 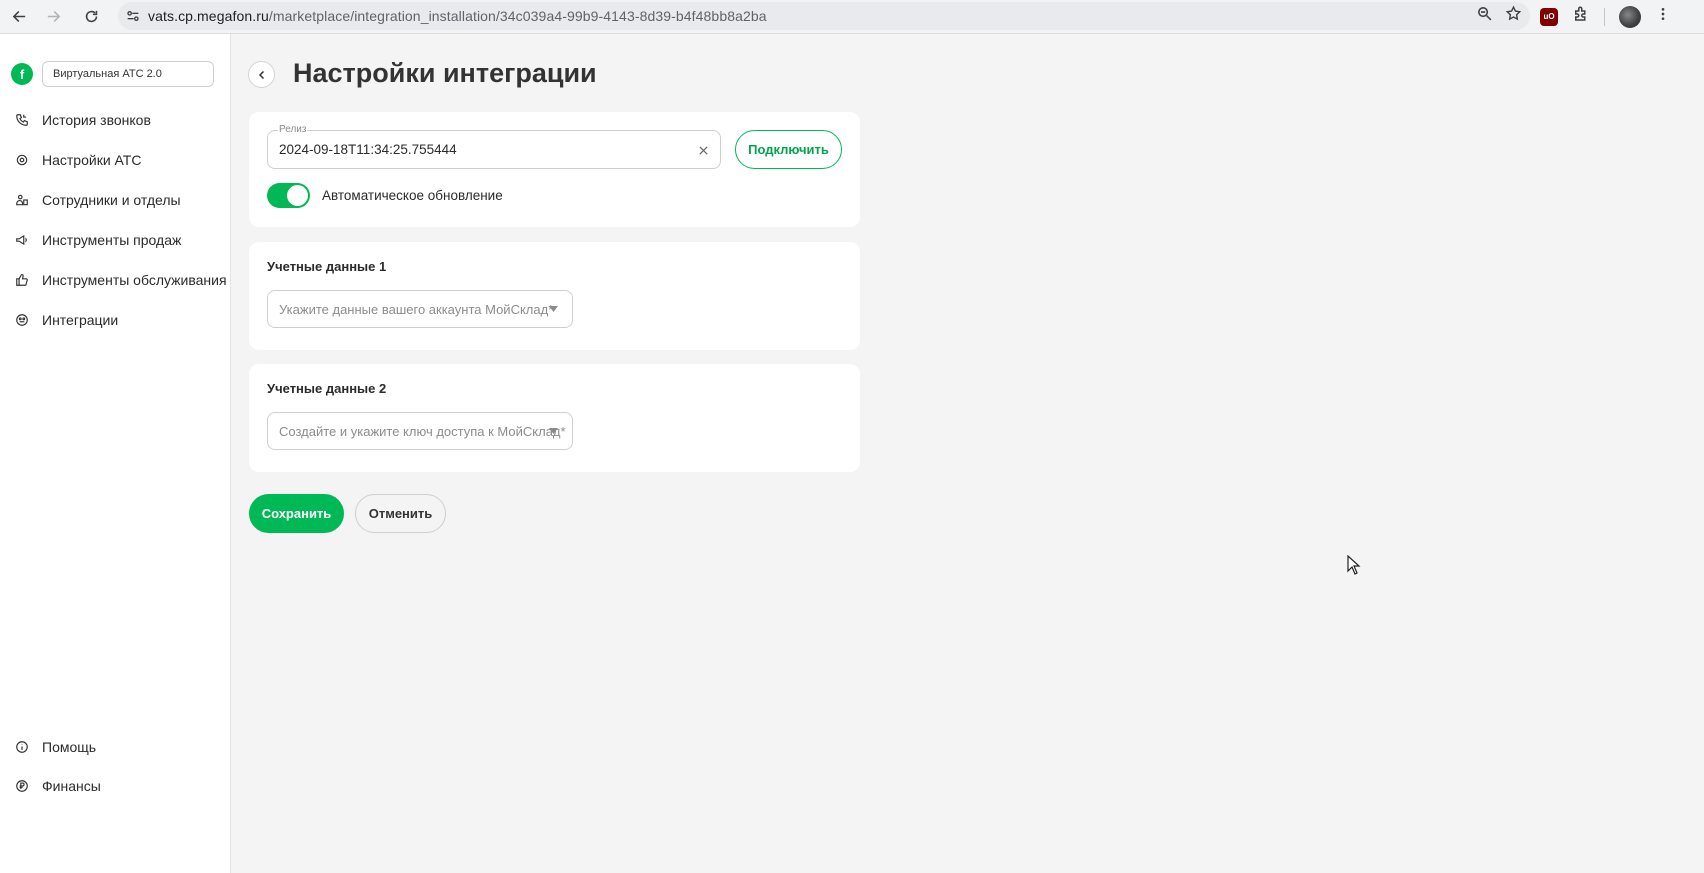 What do you see at coordinates (788, 149) in the screenshot?
I see `connect-button: Подключить` at bounding box center [788, 149].